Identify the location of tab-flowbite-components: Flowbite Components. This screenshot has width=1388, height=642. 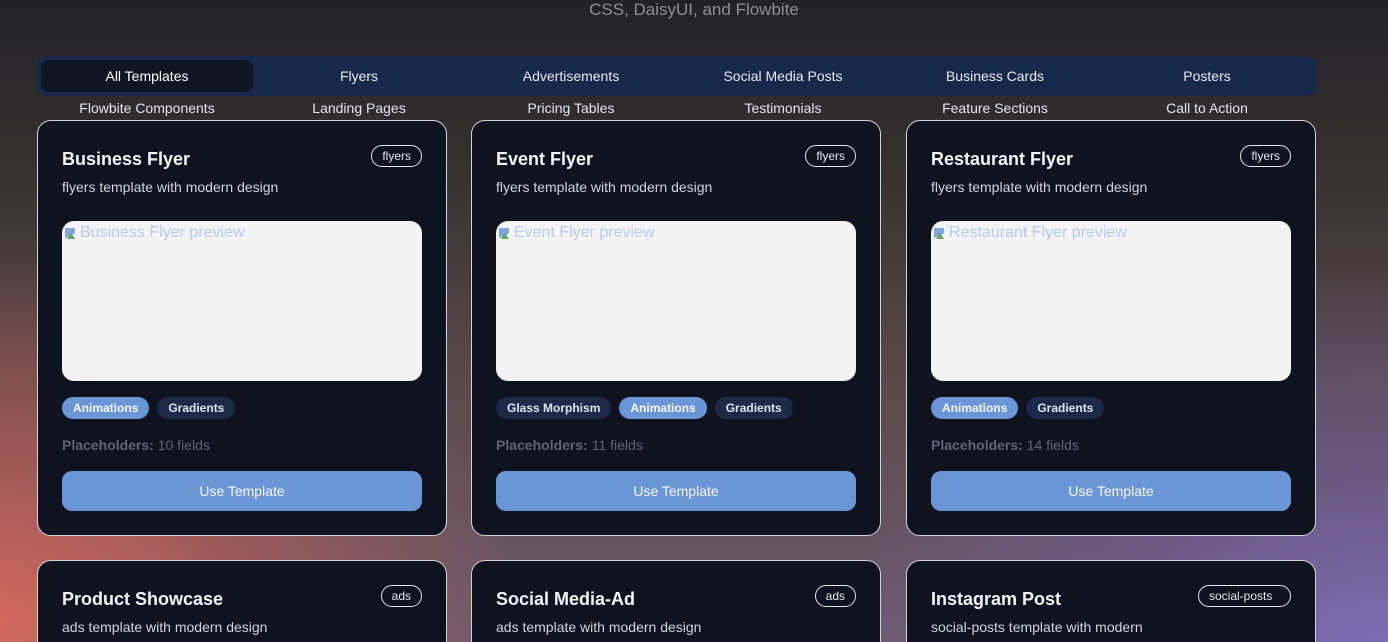
(147, 108).